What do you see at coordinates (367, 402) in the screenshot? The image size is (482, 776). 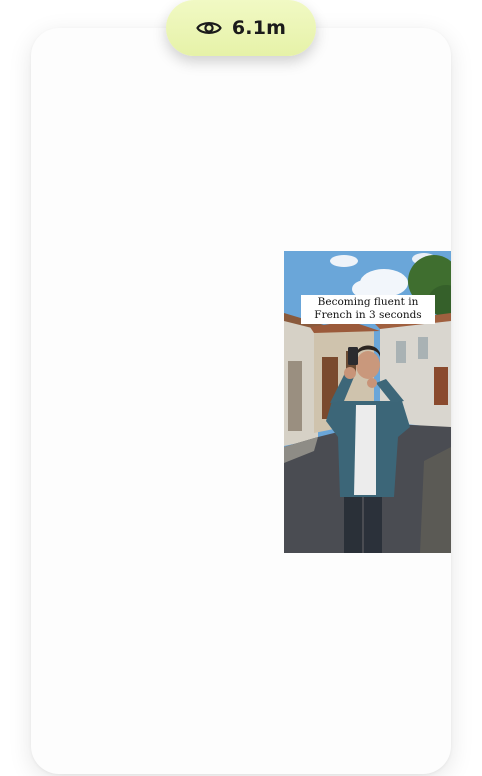 I see `video-thumbnail: Becoming fluent in French in 3 seconds` at bounding box center [367, 402].